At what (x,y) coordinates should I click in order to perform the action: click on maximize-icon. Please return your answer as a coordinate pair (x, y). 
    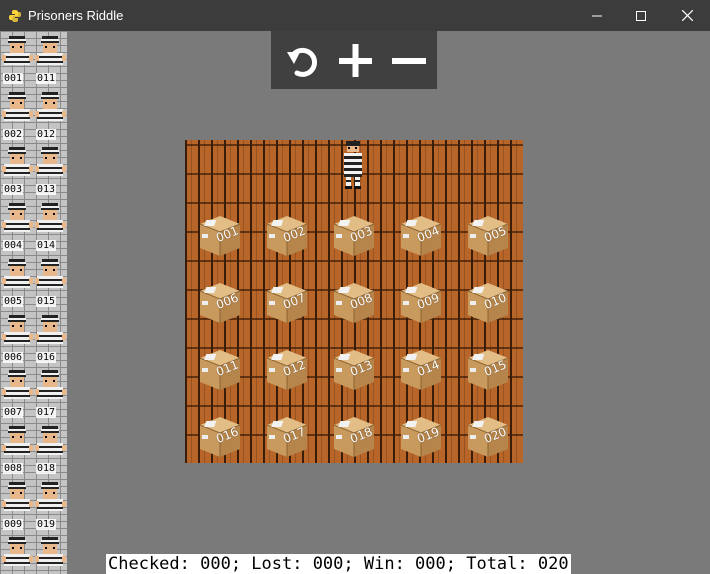
    Looking at the image, I should click on (641, 15).